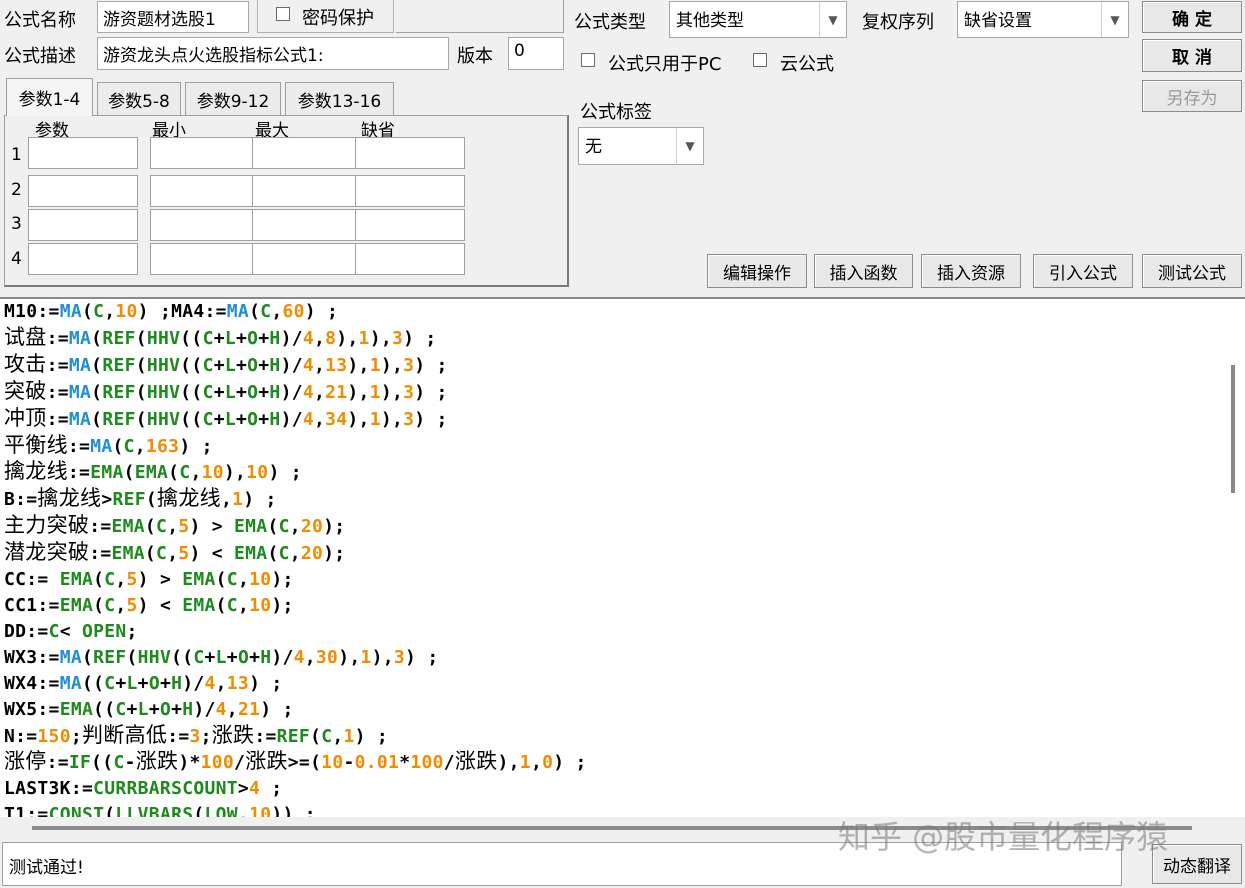  What do you see at coordinates (710, 21) in the screenshot?
I see `type-select-value: 其他类型` at bounding box center [710, 21].